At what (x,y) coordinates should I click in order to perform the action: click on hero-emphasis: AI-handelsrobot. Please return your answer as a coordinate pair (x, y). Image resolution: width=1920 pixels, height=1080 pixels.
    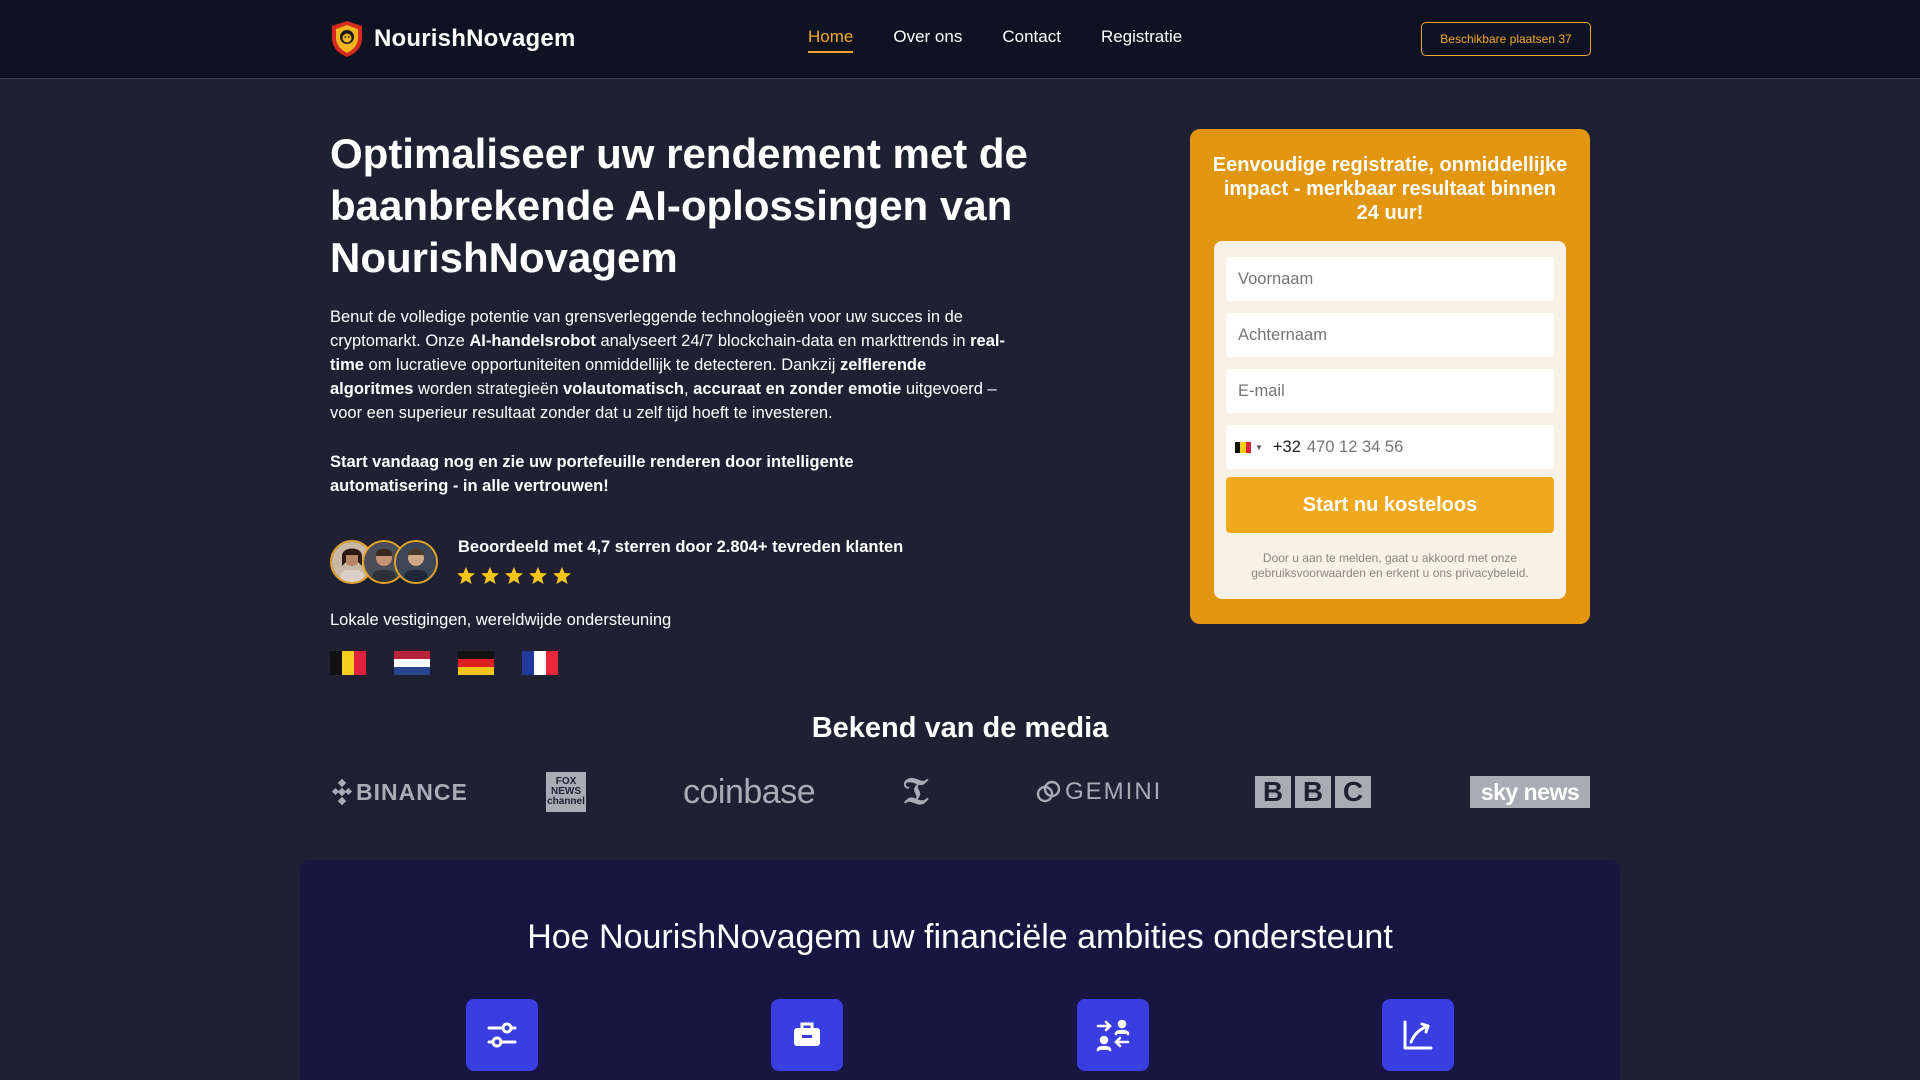
    Looking at the image, I should click on (532, 341).